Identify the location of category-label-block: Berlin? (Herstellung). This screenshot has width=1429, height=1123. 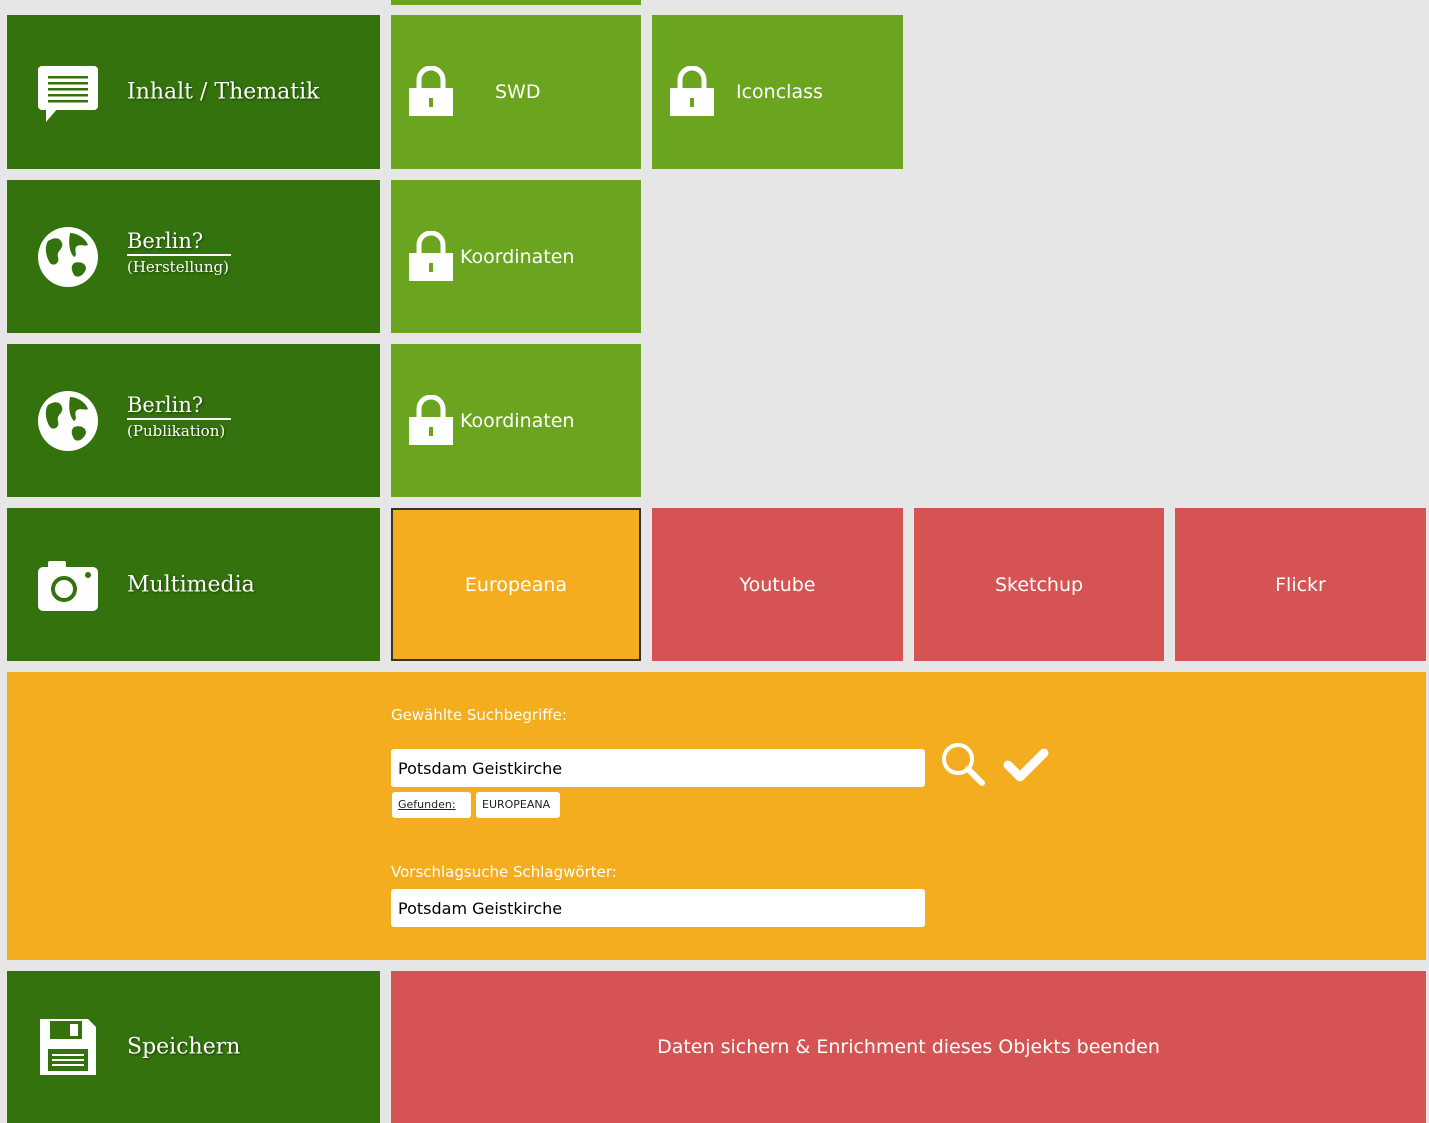
(179, 252).